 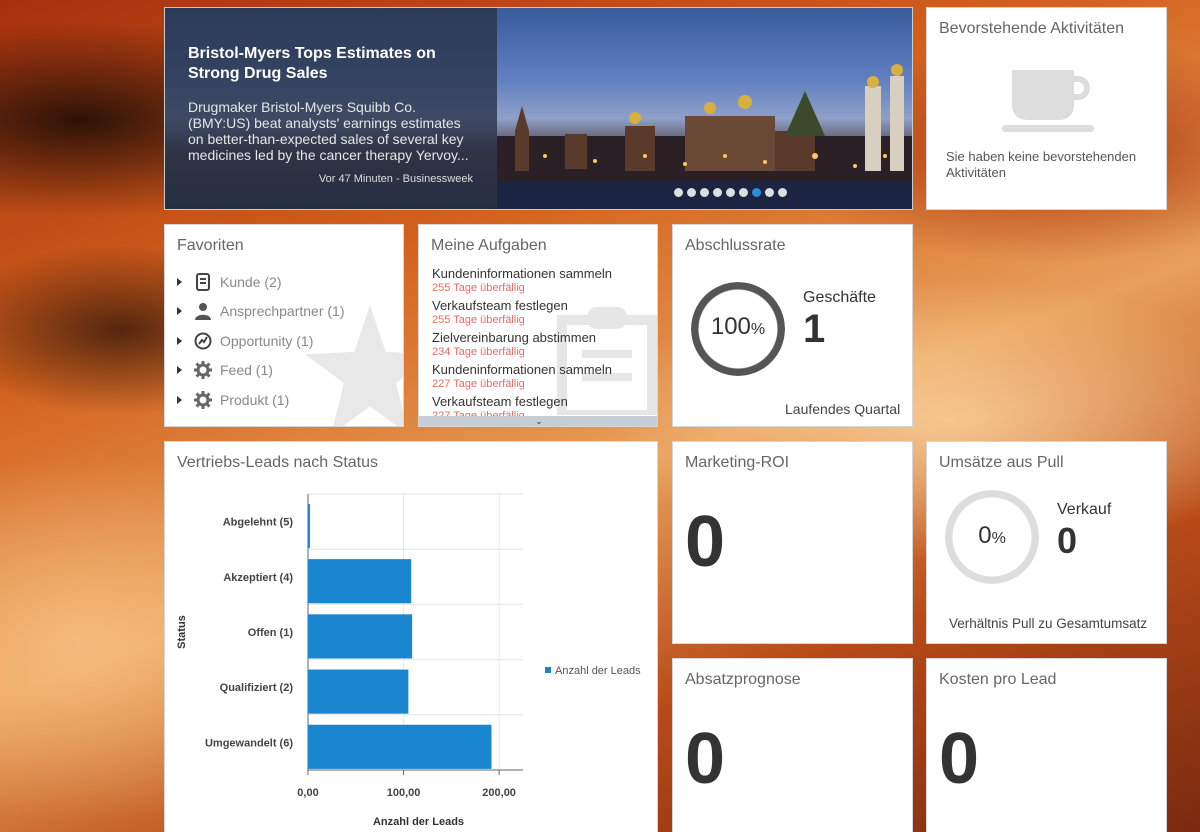 What do you see at coordinates (478, 352) in the screenshot?
I see `task-overdue-label: 234 Tage überfällig` at bounding box center [478, 352].